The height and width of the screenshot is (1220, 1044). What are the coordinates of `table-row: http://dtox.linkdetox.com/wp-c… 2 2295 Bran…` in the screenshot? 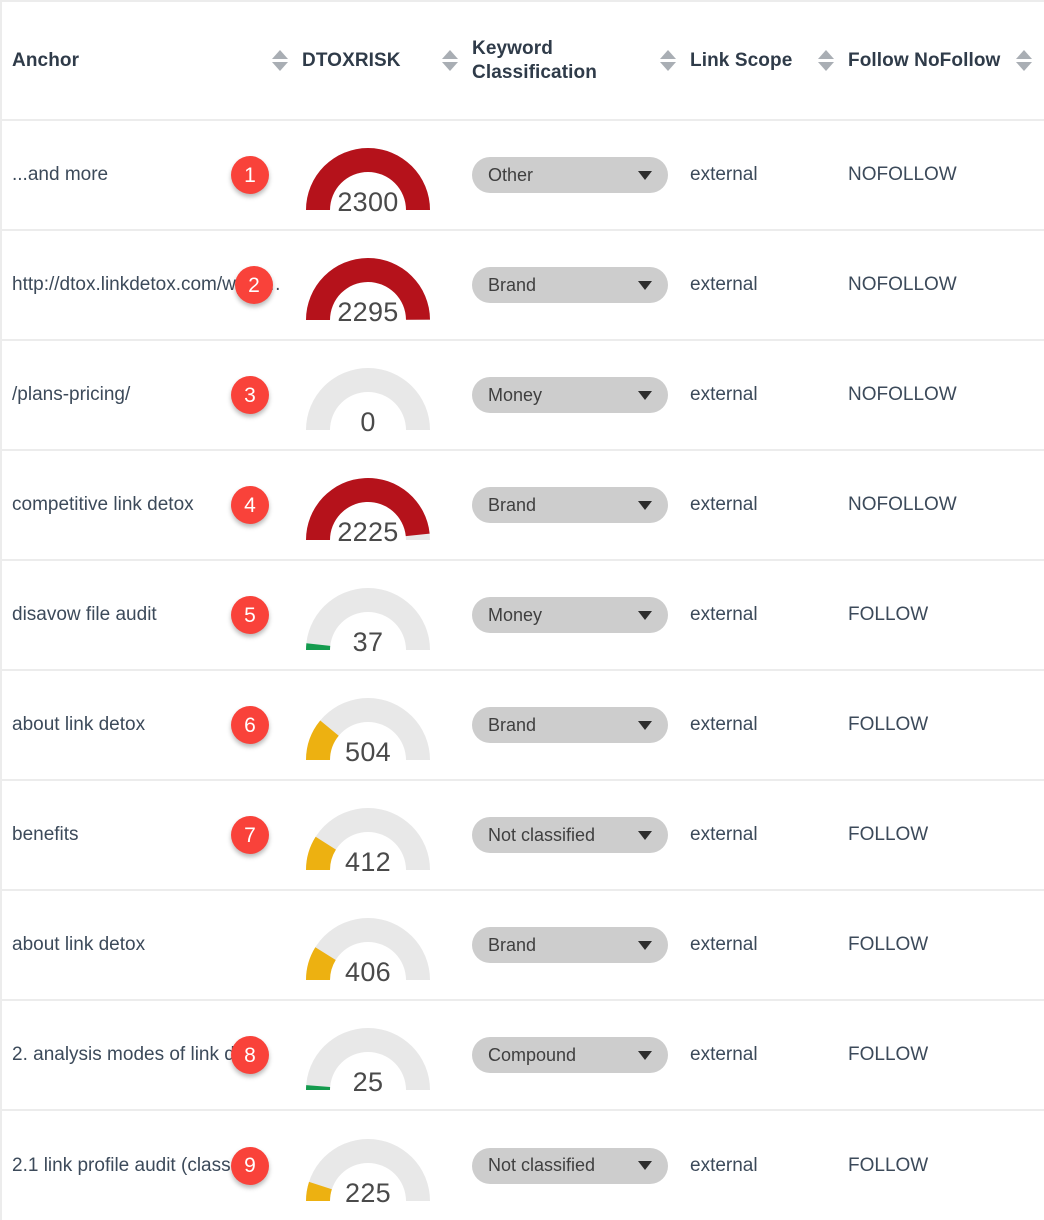 It's located at (523, 285).